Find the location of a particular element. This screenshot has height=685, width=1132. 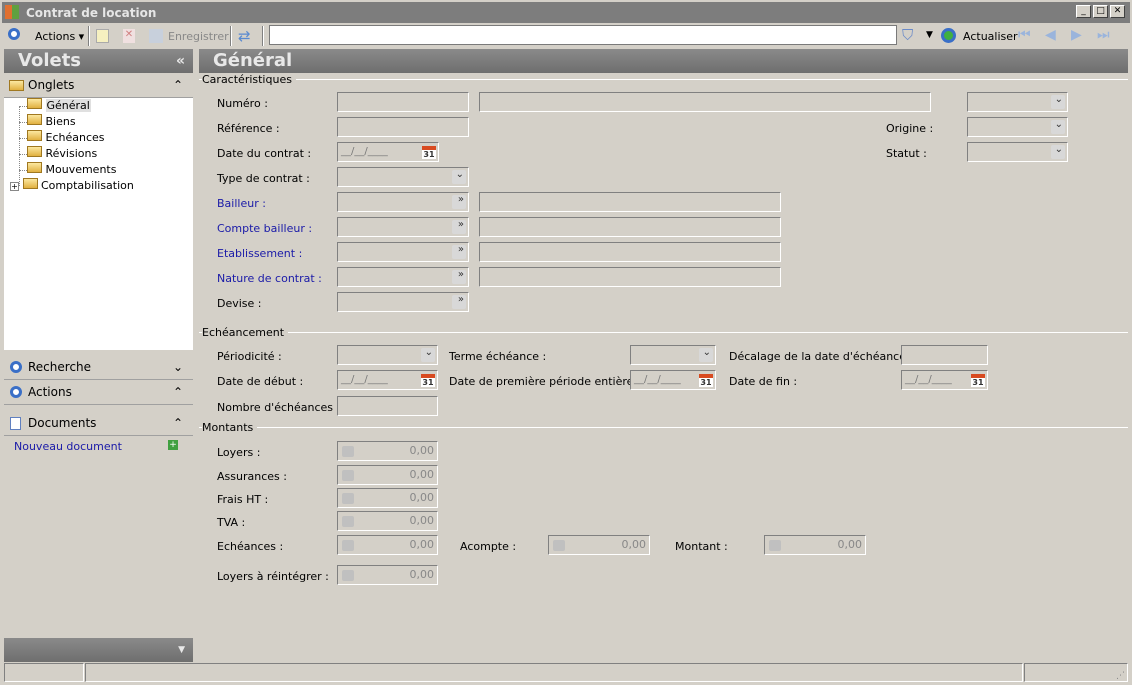

terme-select: ⌄ is located at coordinates (673, 355).